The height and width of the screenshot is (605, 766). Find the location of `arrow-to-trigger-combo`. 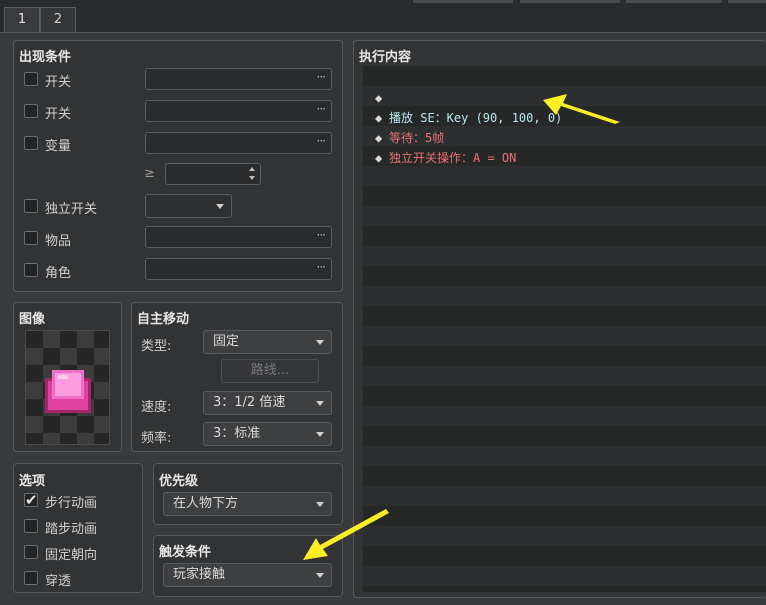

arrow-to-trigger-combo is located at coordinates (346, 534).